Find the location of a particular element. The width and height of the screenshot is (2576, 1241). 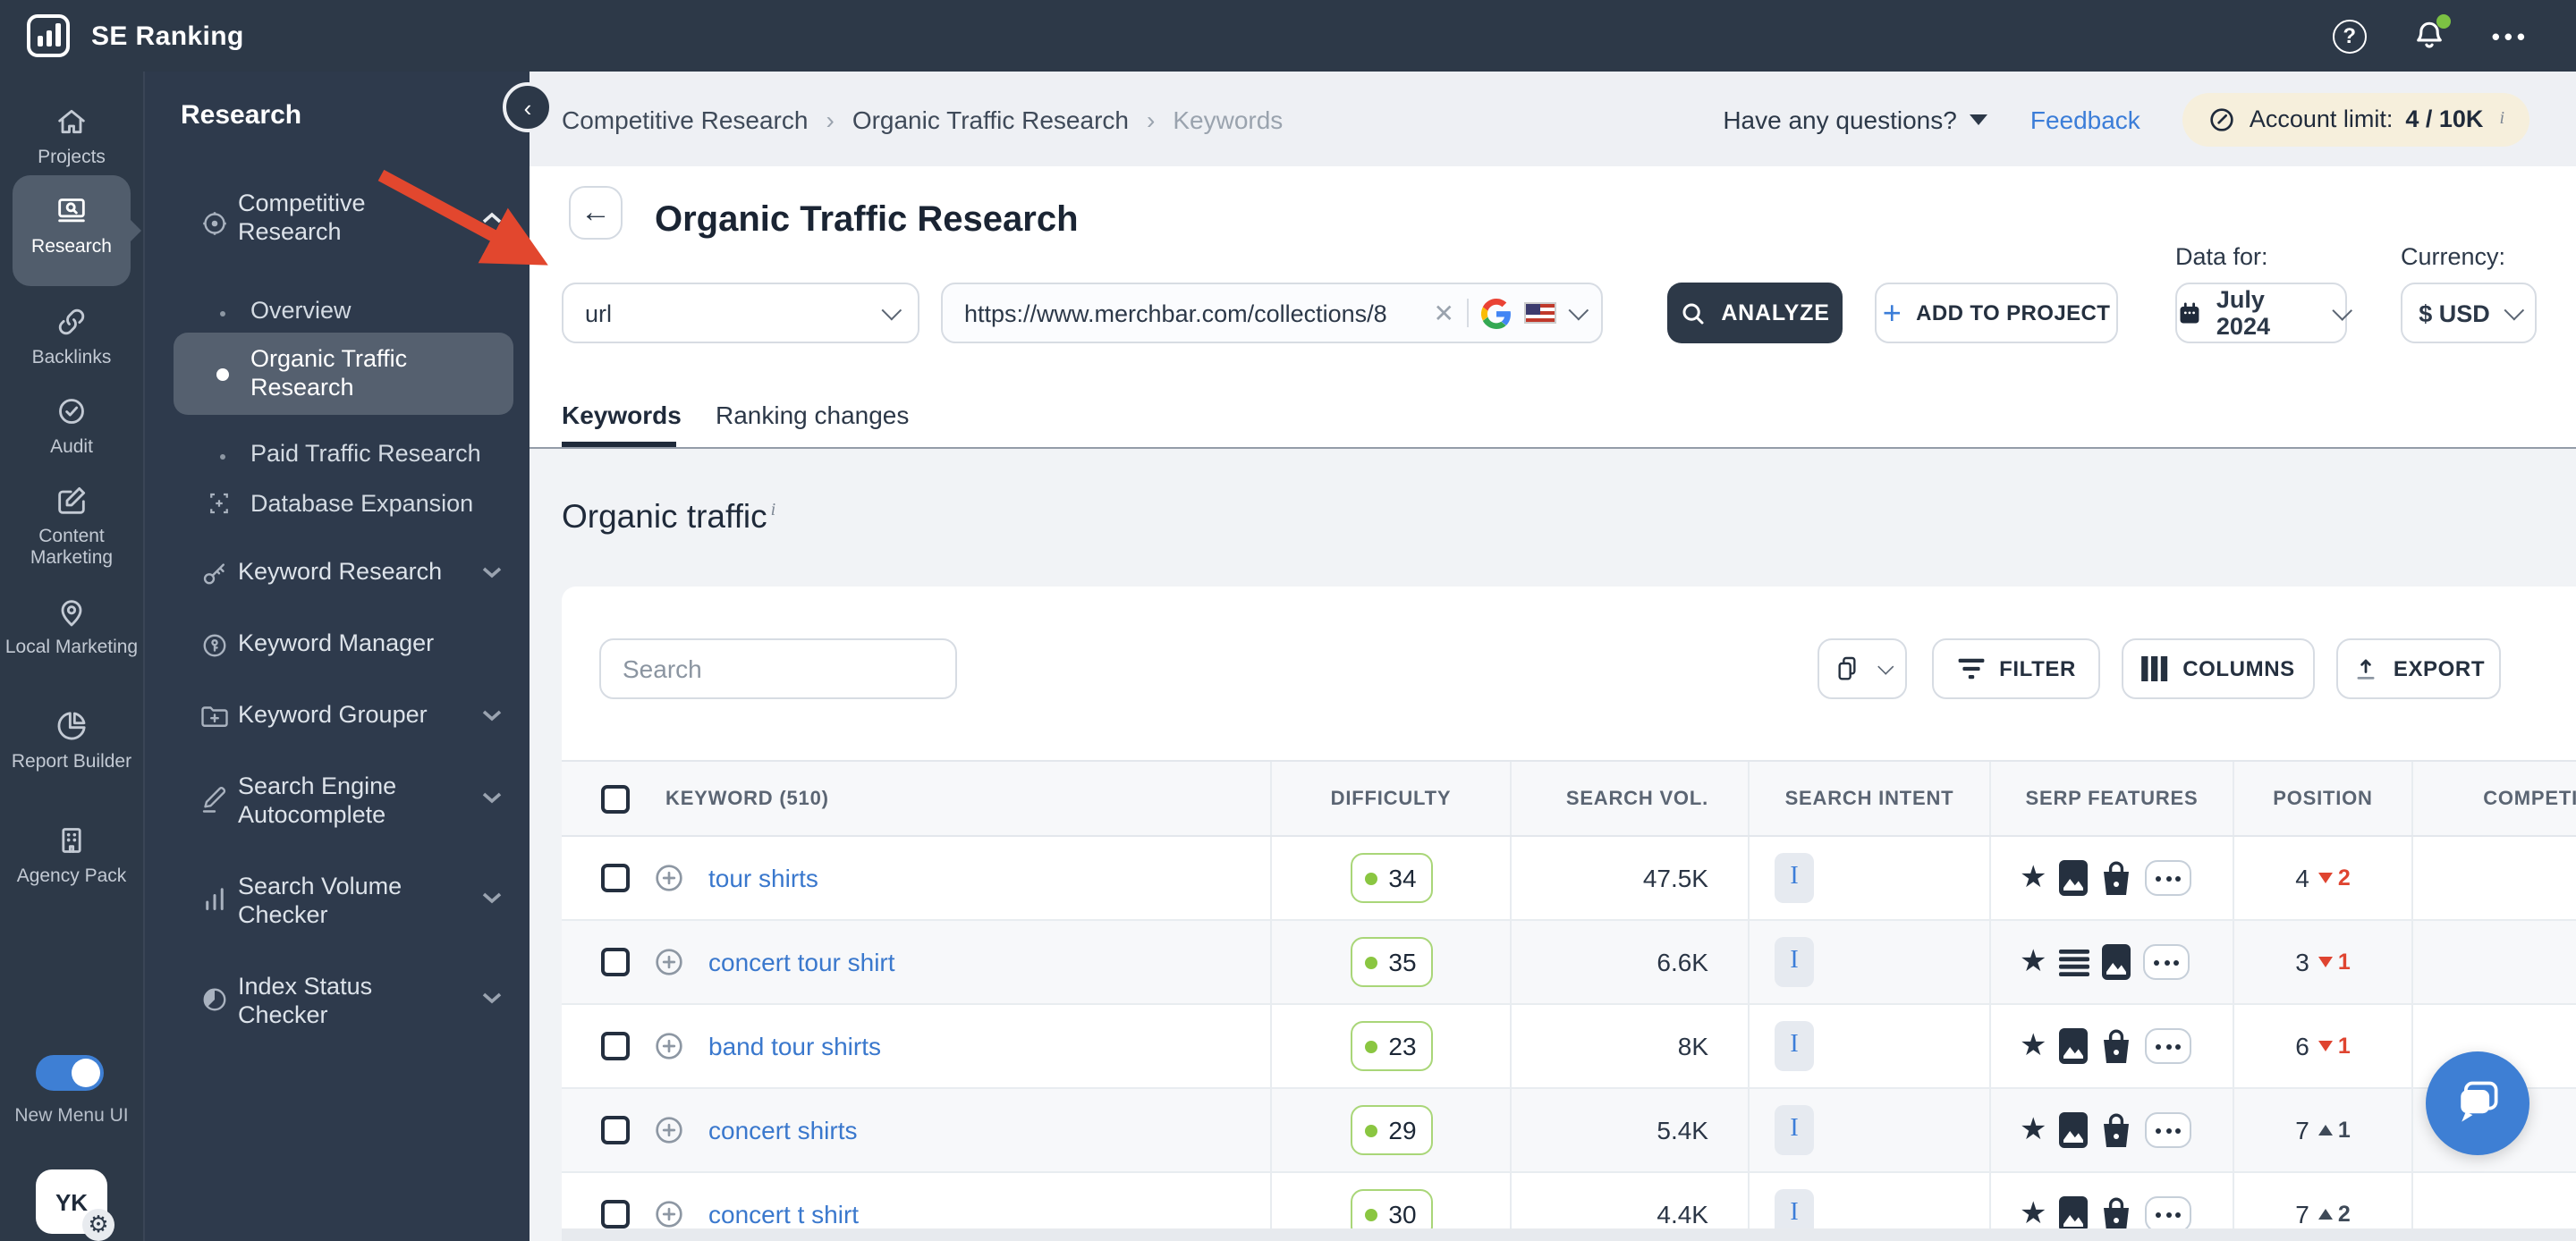

settings-gear-icon: ⚙ is located at coordinates (98, 1225).